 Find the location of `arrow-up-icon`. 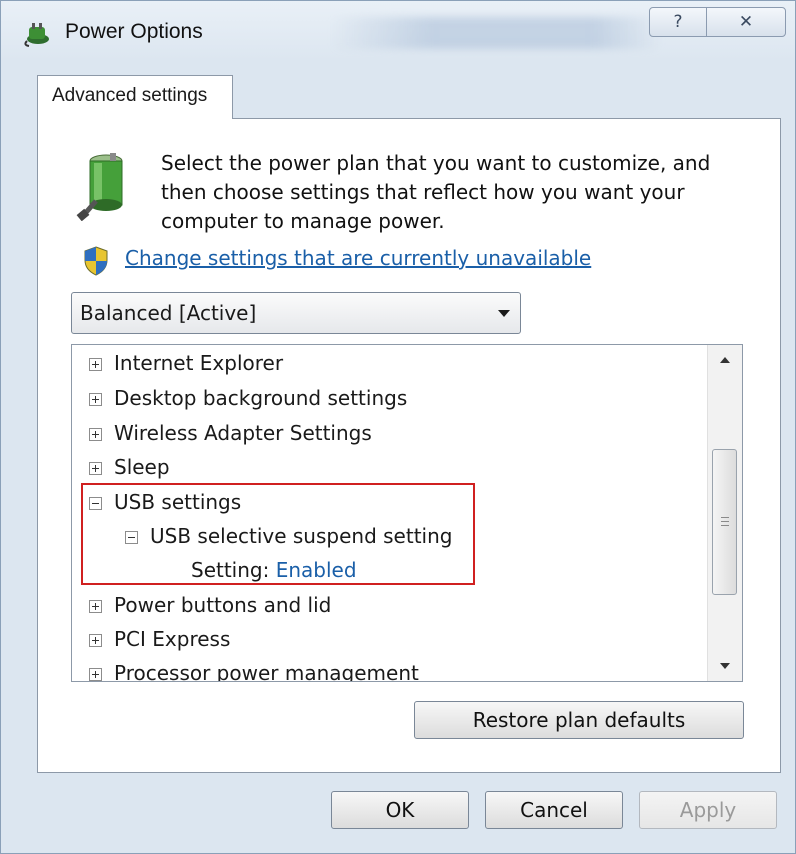

arrow-up-icon is located at coordinates (725, 360).